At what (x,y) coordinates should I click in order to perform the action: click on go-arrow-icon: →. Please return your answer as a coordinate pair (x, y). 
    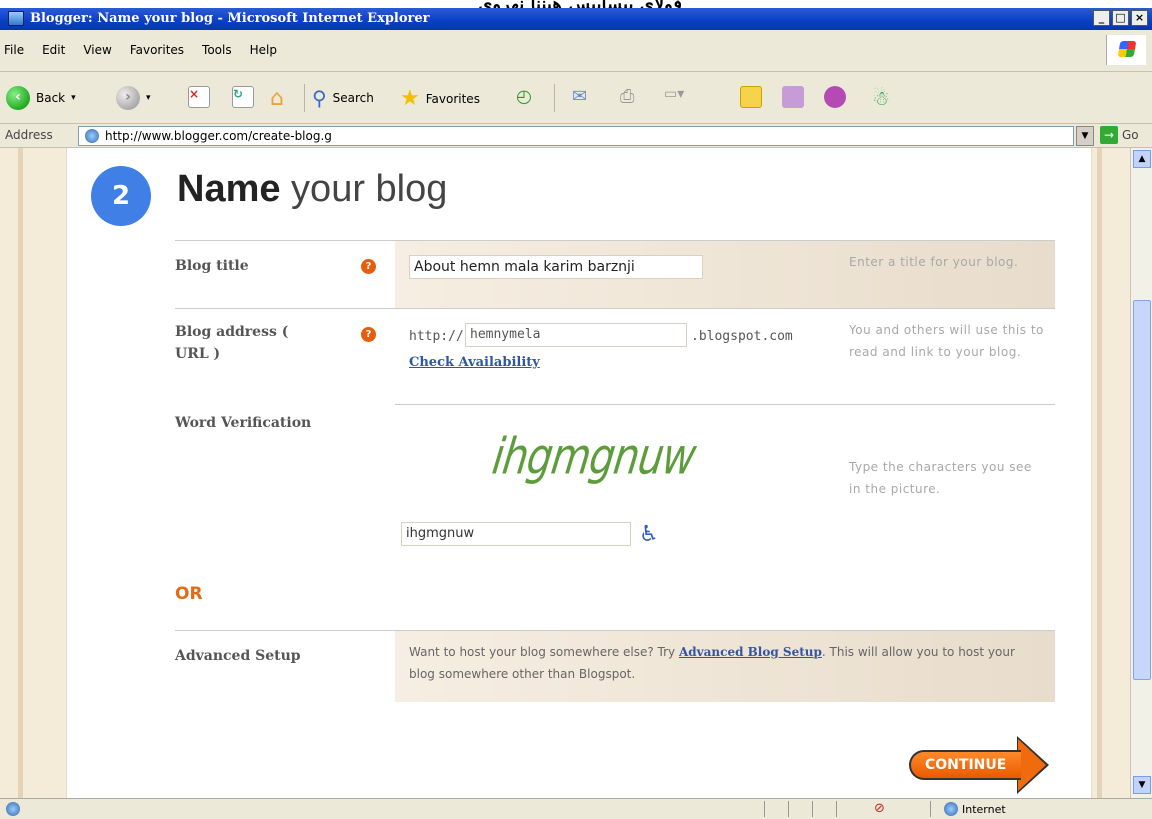
    Looking at the image, I should click on (1109, 135).